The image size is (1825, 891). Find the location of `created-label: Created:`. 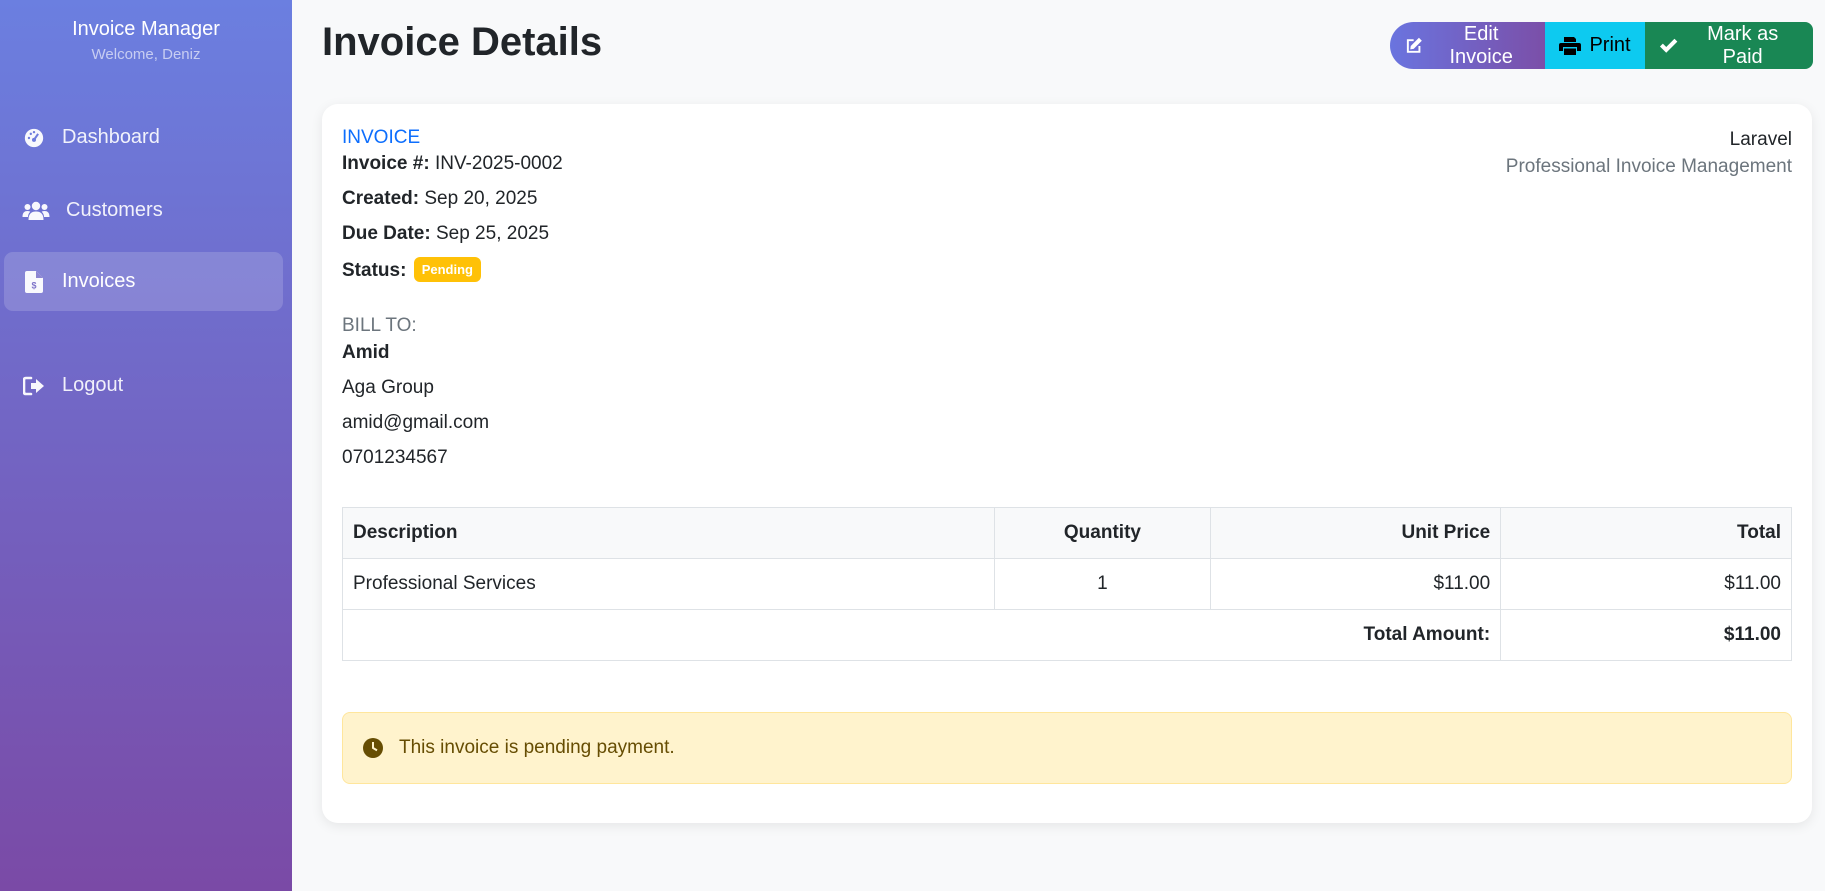

created-label: Created: is located at coordinates (381, 198).